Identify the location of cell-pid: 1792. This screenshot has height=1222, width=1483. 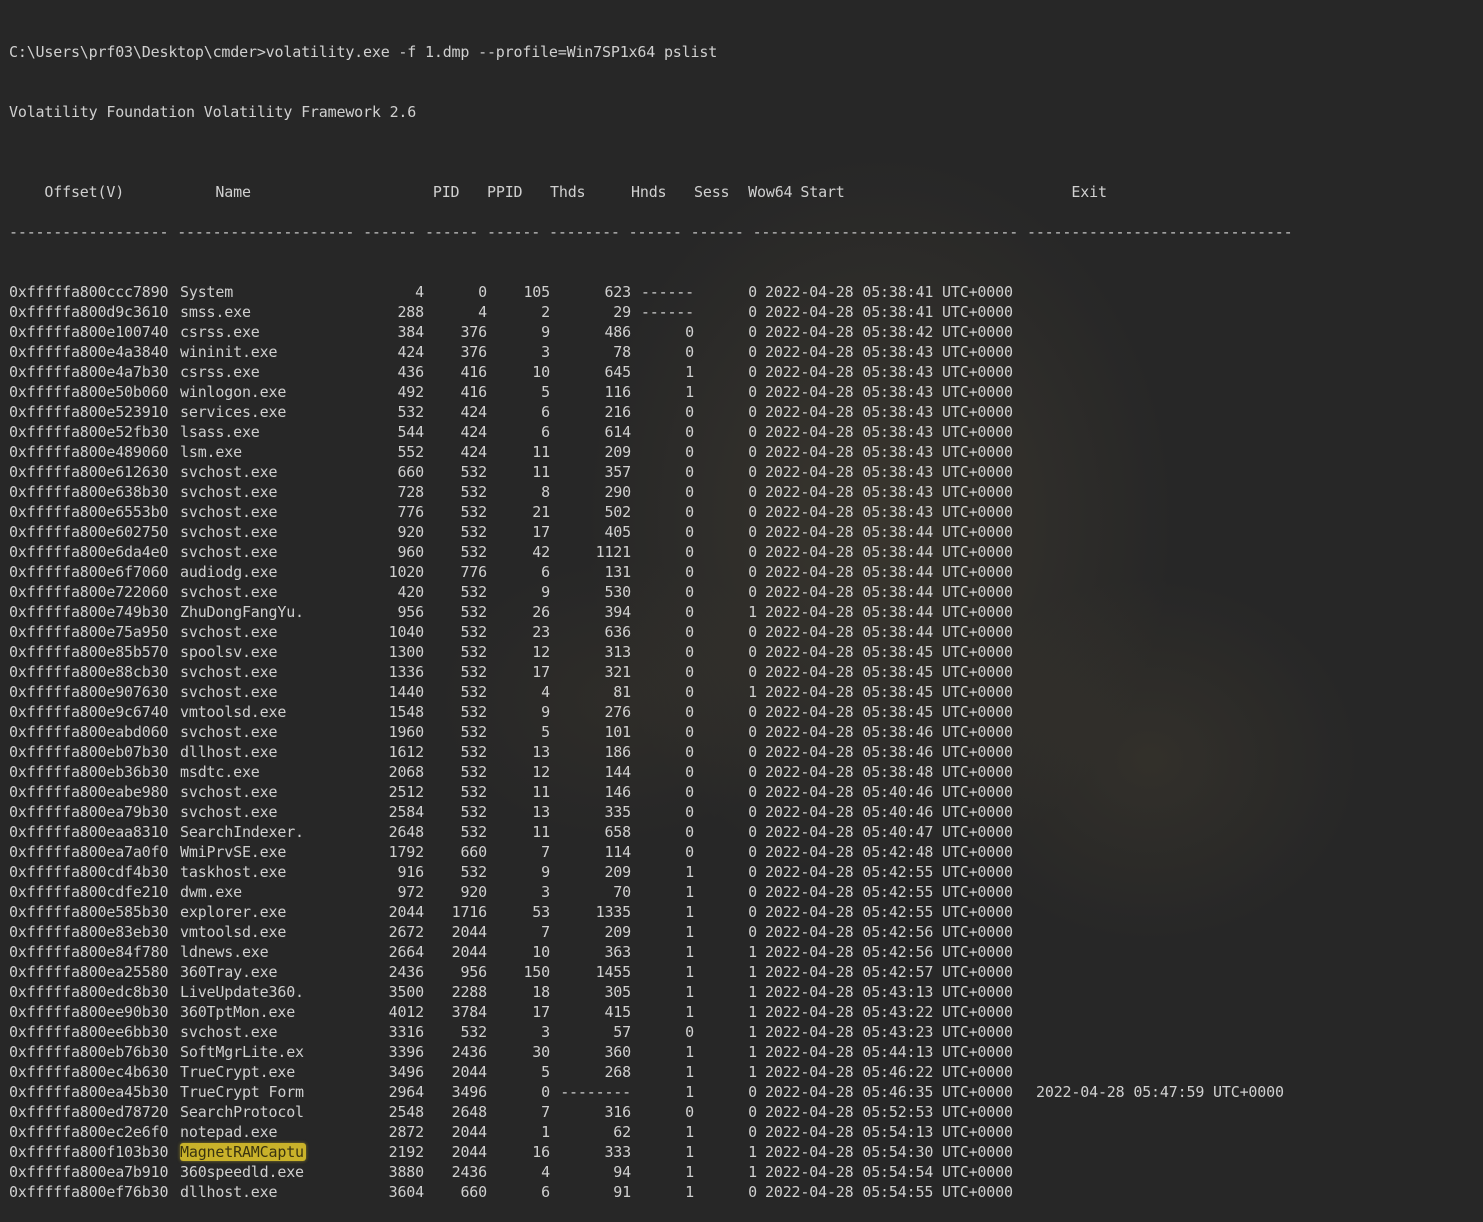
(406, 852).